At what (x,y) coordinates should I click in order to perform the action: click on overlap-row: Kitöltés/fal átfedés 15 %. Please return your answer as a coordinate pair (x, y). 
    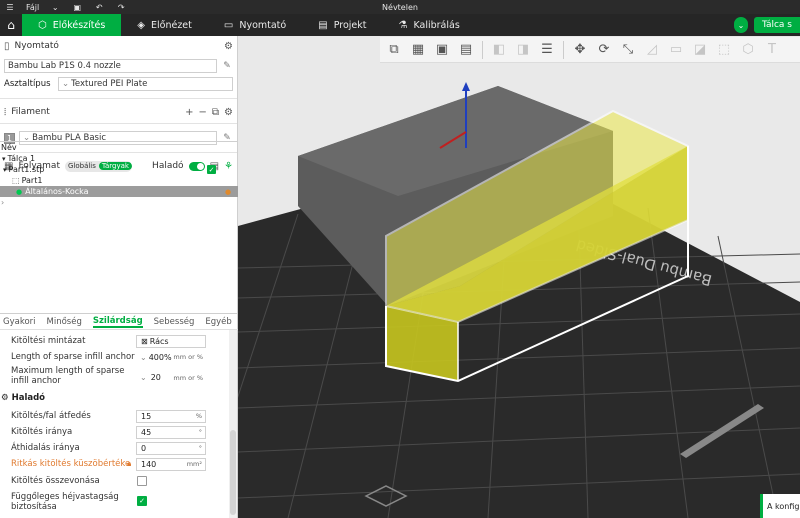
    Looking at the image, I should click on (114, 416).